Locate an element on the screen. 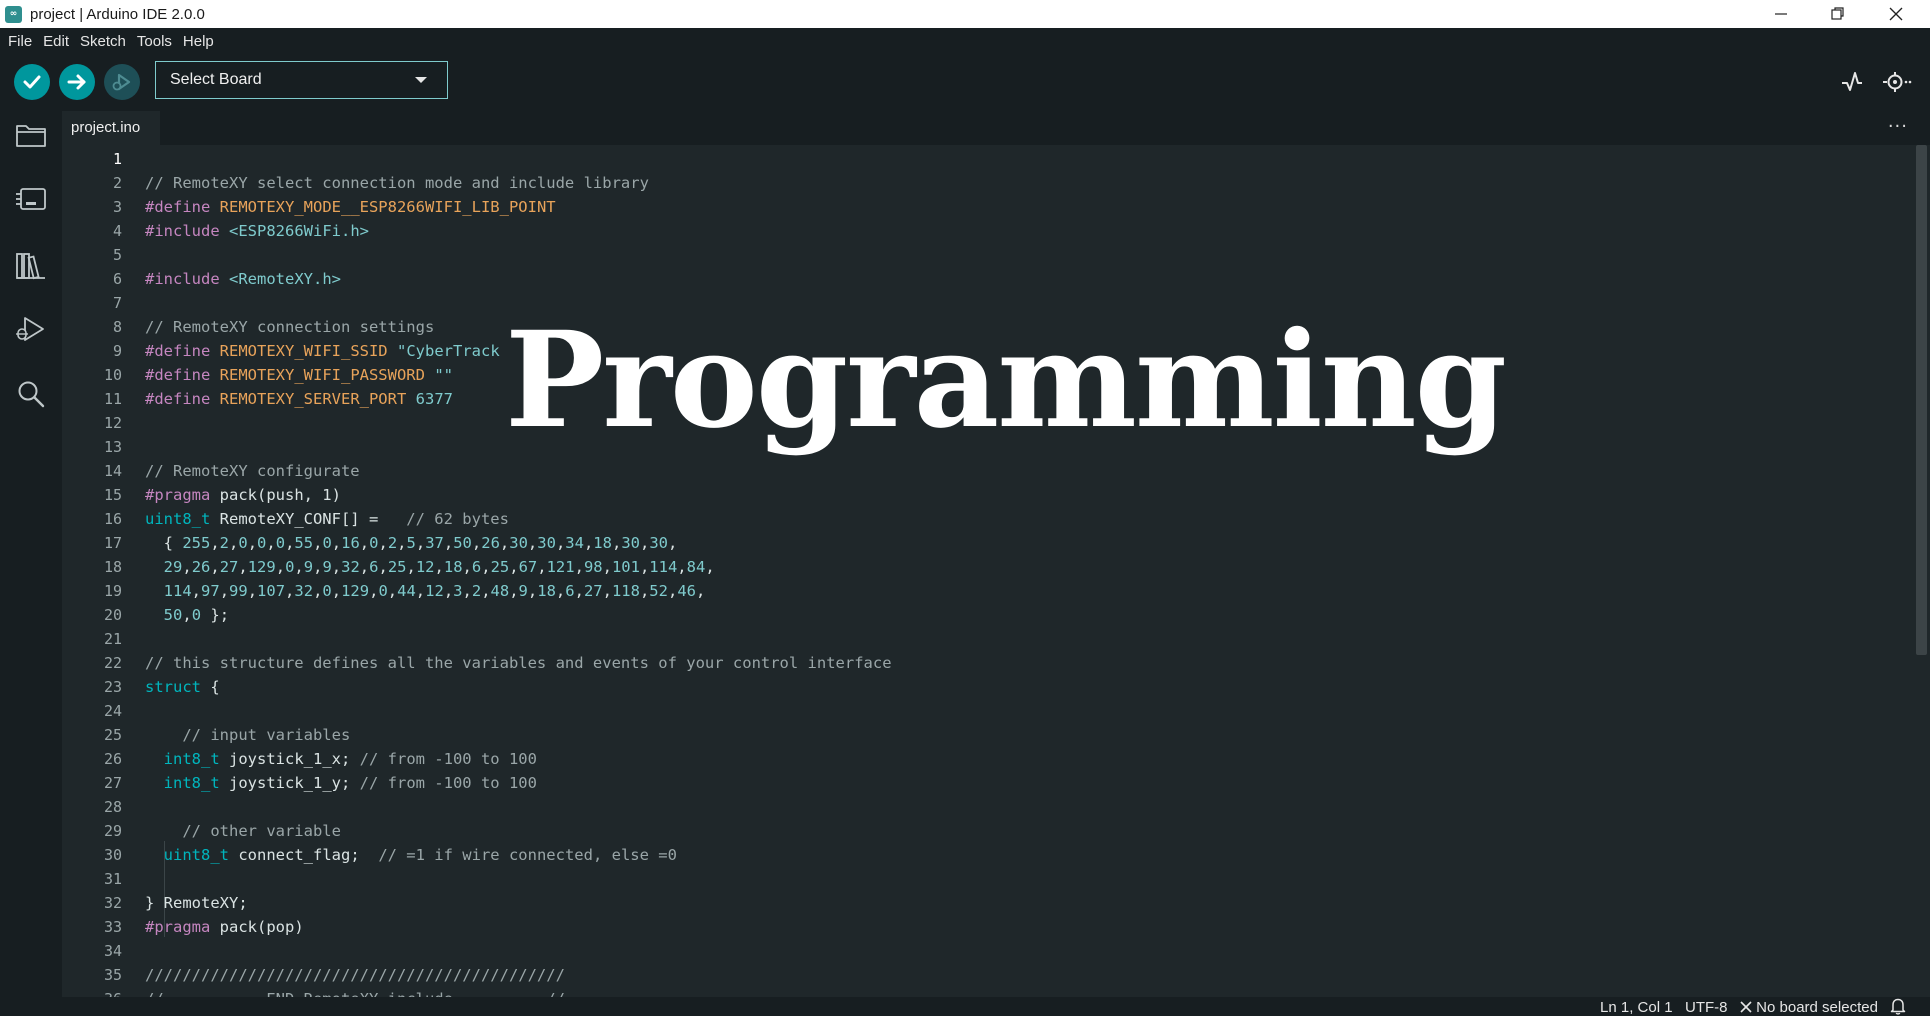 This screenshot has height=1016, width=1930. board-select-dropdown: Select Board is located at coordinates (301, 80).